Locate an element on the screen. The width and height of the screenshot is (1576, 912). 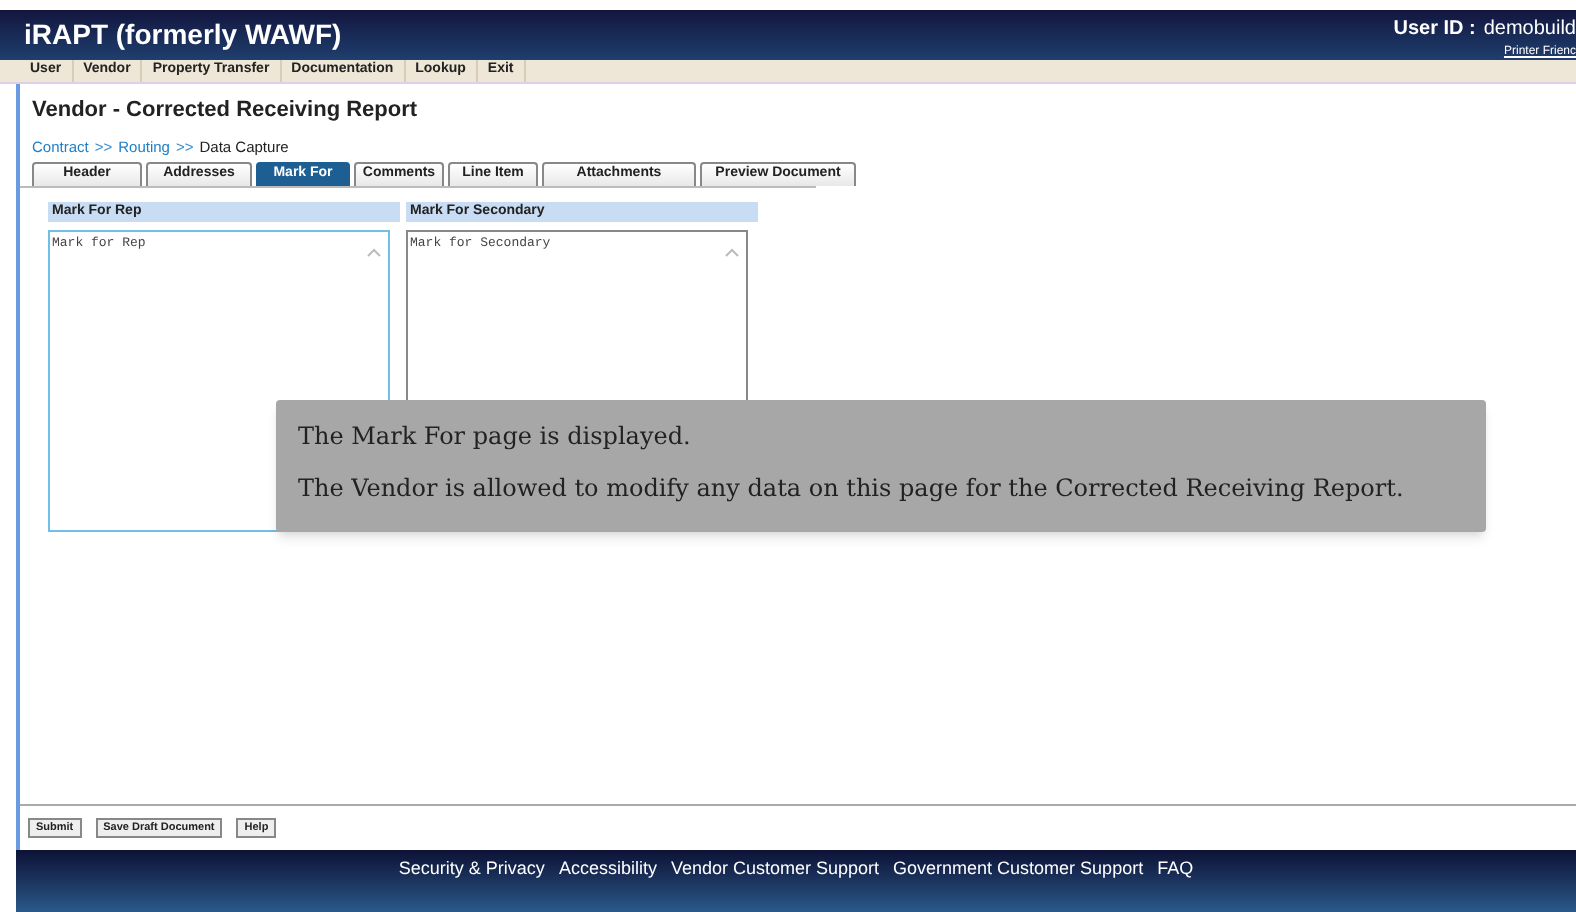
footer-link: Vendor Customer Support is located at coordinates (775, 884).